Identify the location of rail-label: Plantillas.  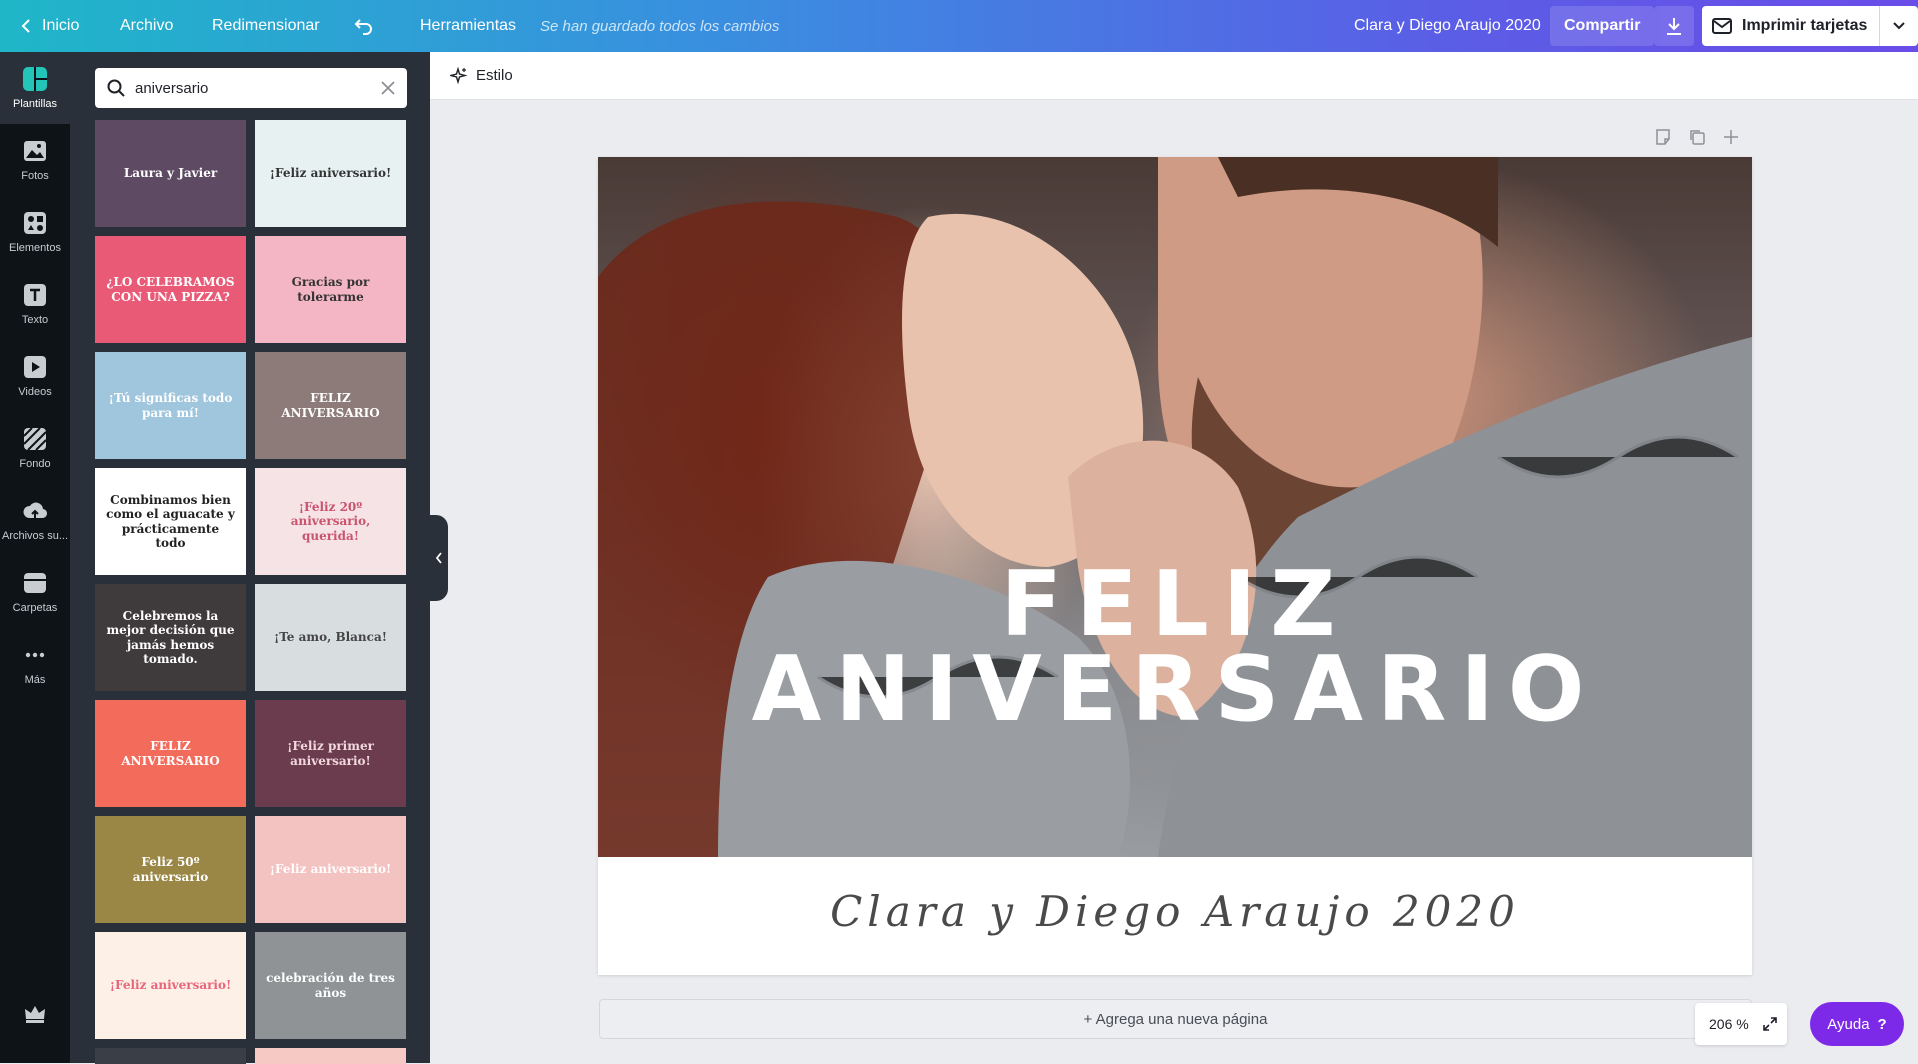
(35, 104).